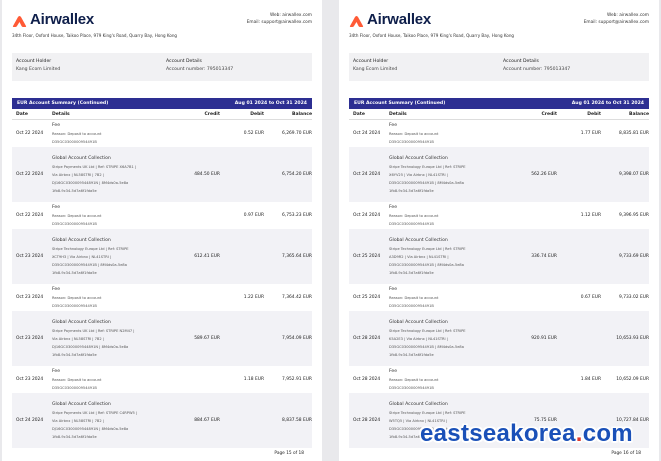 This screenshot has height=461, width=661. Describe the element at coordinates (162, 114) in the screenshot. I see `table-header: Date Details Credit Debit Balance` at that location.